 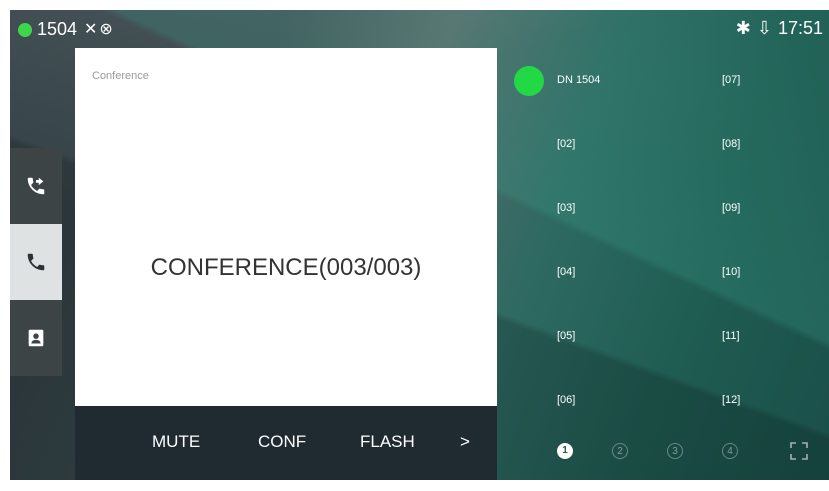 What do you see at coordinates (731, 272) in the screenshot?
I see `line-key-10: [10]` at bounding box center [731, 272].